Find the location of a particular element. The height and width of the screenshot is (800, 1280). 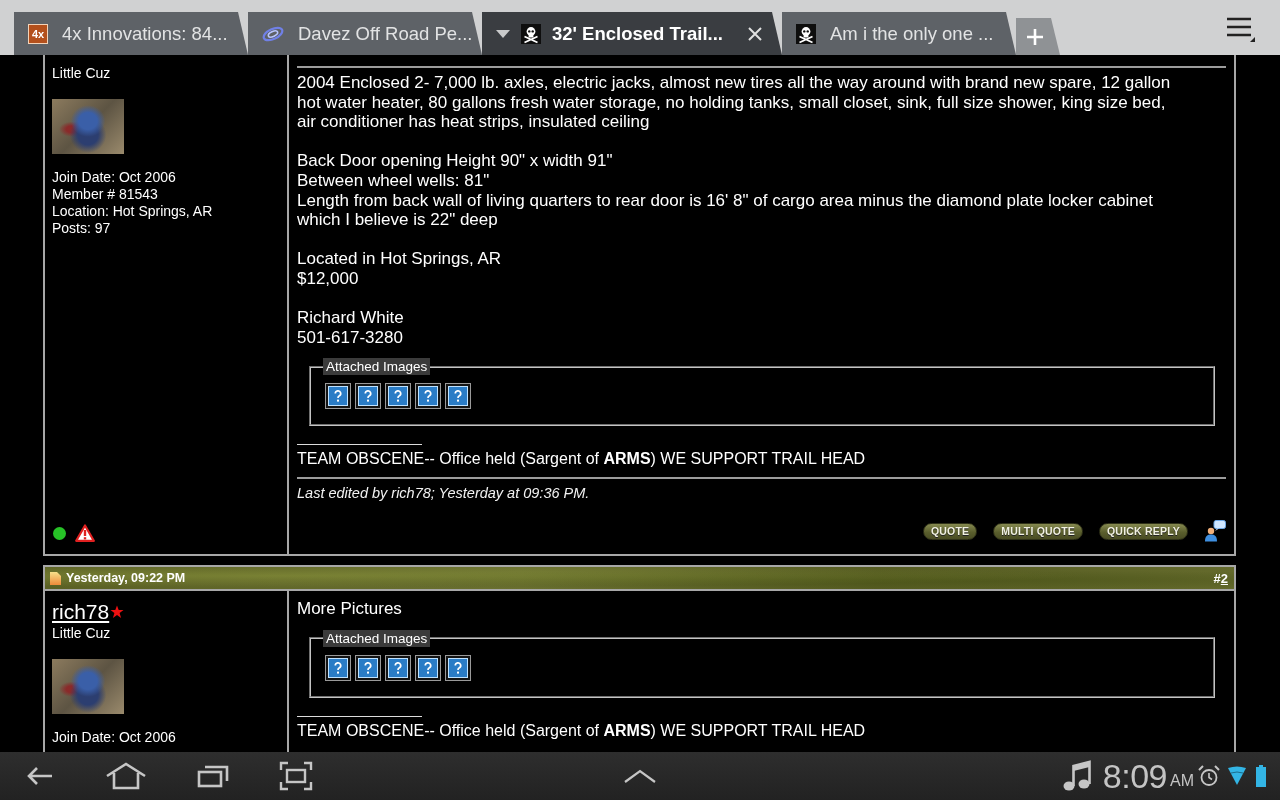

battery-icon is located at coordinates (1261, 776).